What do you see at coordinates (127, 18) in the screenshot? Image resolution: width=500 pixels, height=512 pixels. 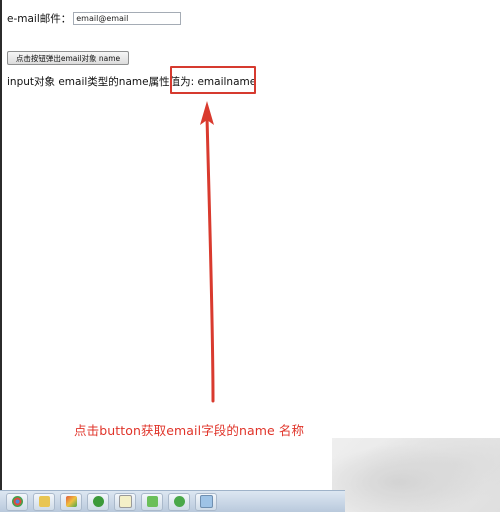 I see `email-input` at bounding box center [127, 18].